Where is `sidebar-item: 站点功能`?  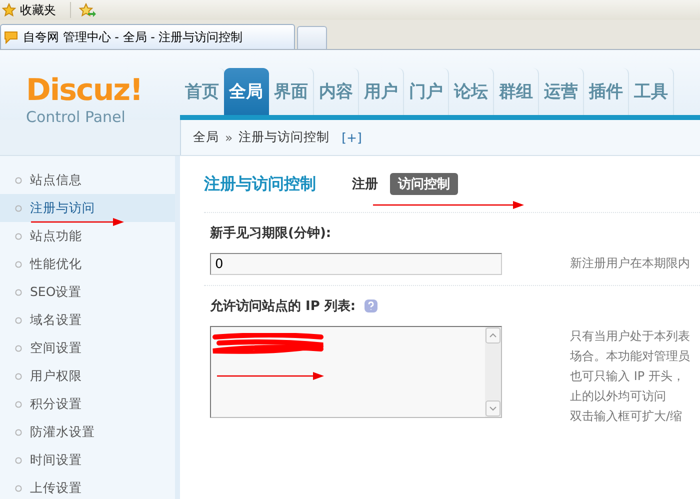
sidebar-item: 站点功能 is located at coordinates (87, 236).